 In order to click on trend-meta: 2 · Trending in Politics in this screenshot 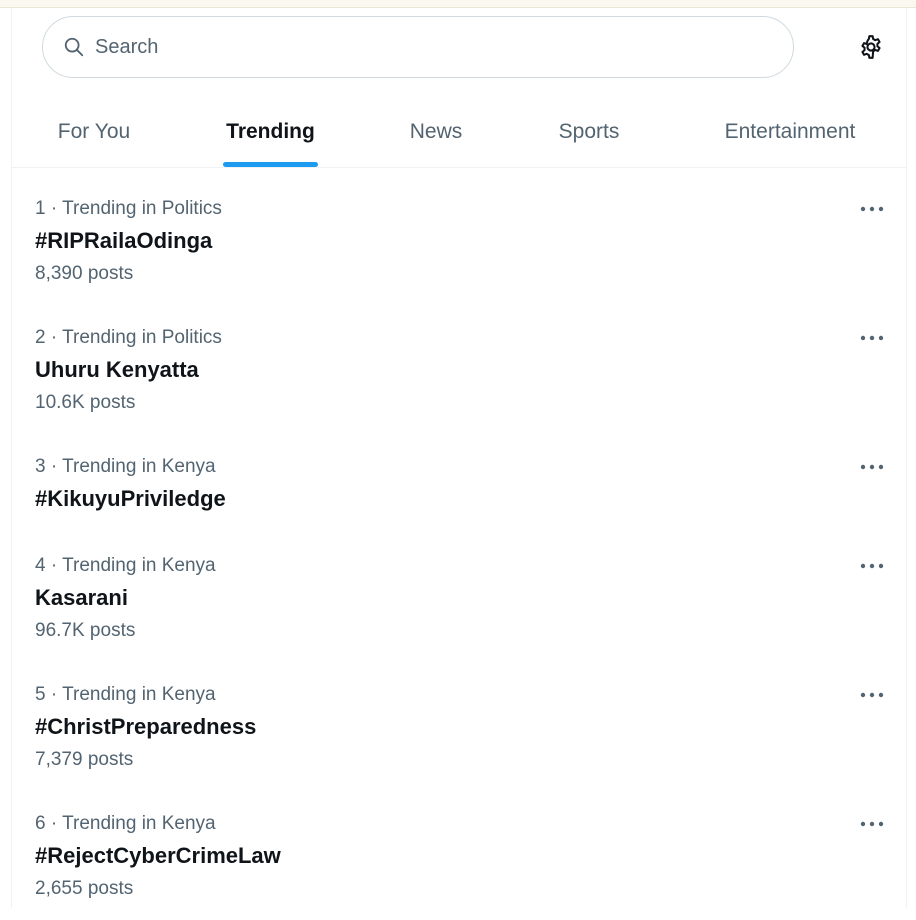, I will do `click(128, 337)`.